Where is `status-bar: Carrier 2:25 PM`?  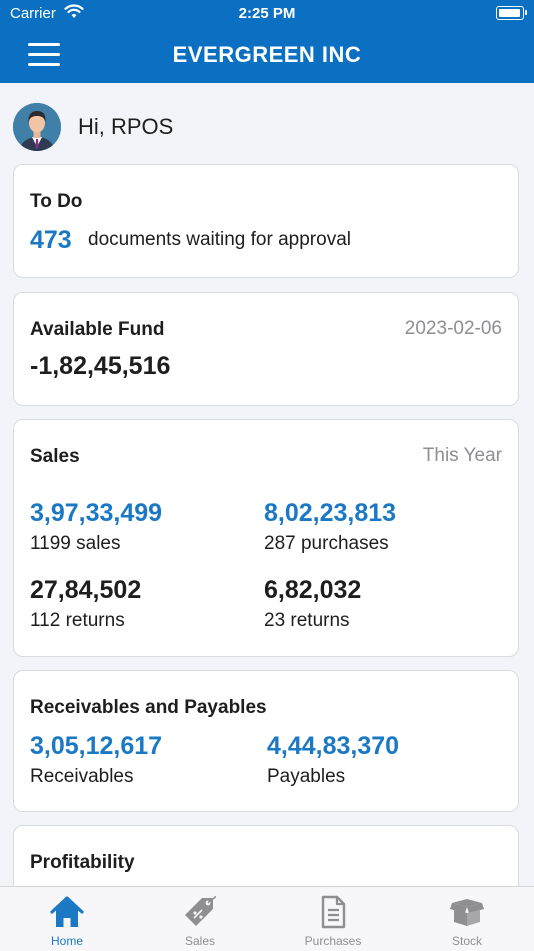 status-bar: Carrier 2:25 PM is located at coordinates (267, 13).